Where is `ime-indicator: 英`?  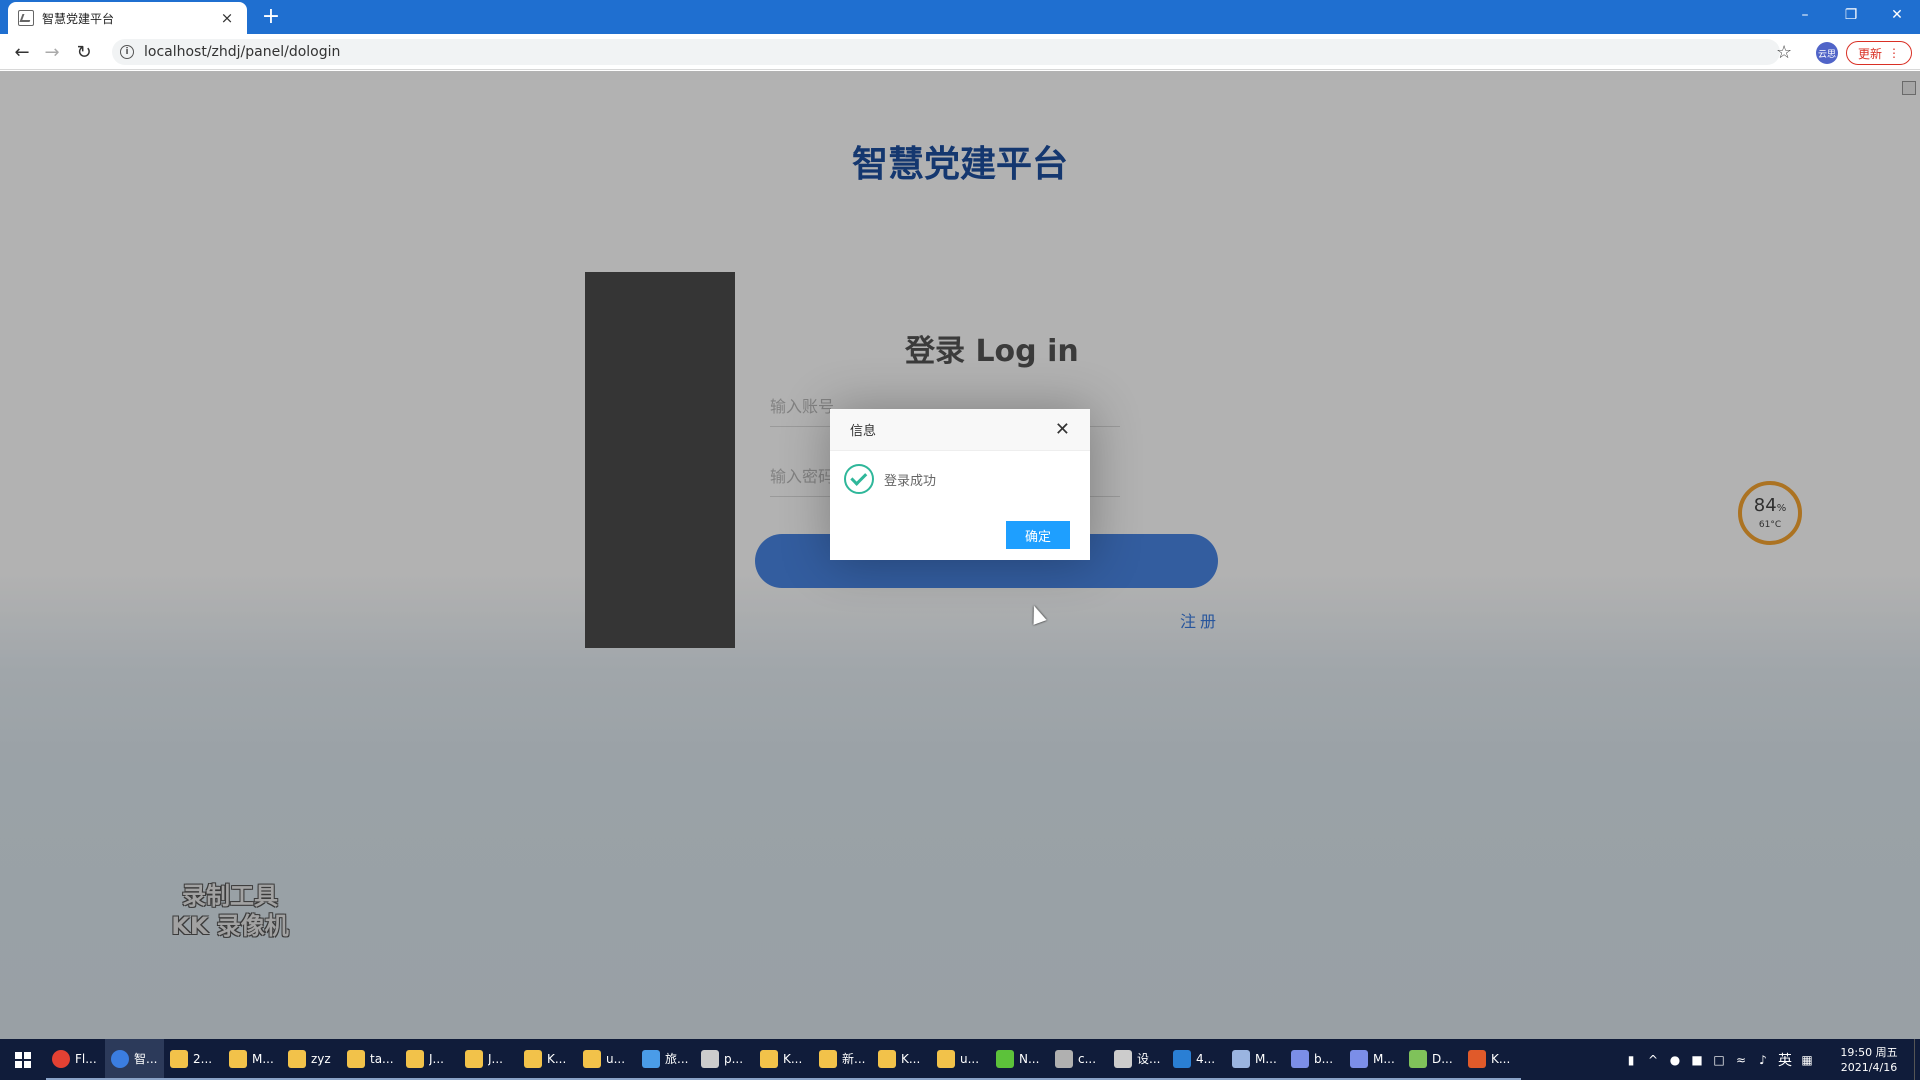
ime-indicator: 英 is located at coordinates (1785, 1059).